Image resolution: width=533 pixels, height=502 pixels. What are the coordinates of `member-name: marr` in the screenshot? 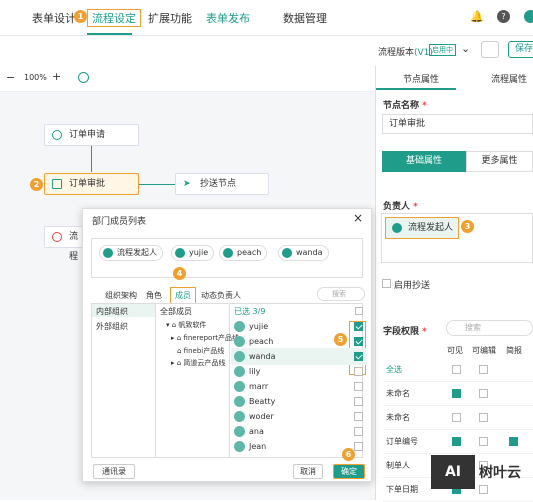 It's located at (259, 386).